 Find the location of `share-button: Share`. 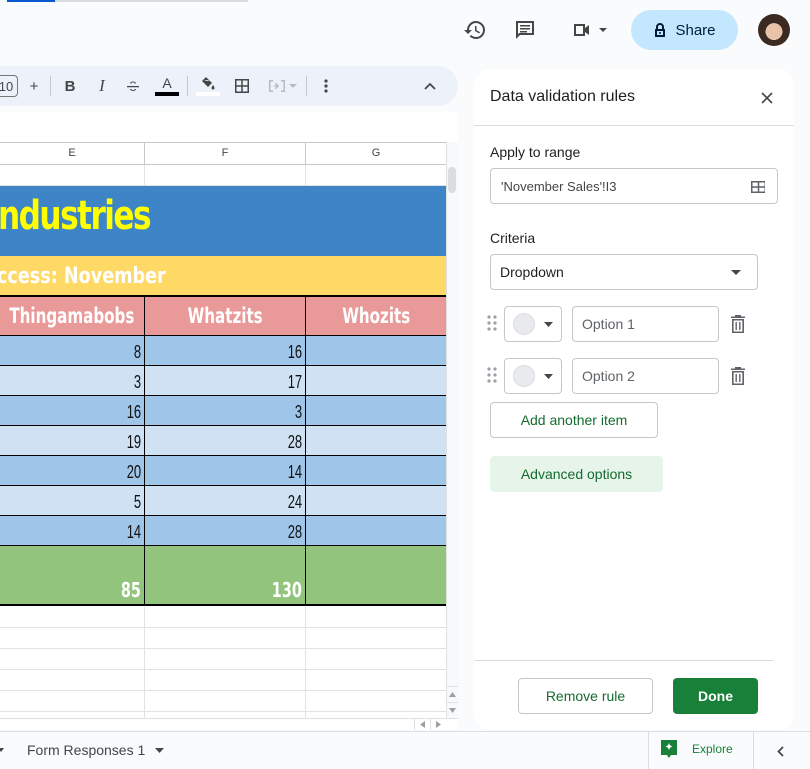

share-button: Share is located at coordinates (684, 30).